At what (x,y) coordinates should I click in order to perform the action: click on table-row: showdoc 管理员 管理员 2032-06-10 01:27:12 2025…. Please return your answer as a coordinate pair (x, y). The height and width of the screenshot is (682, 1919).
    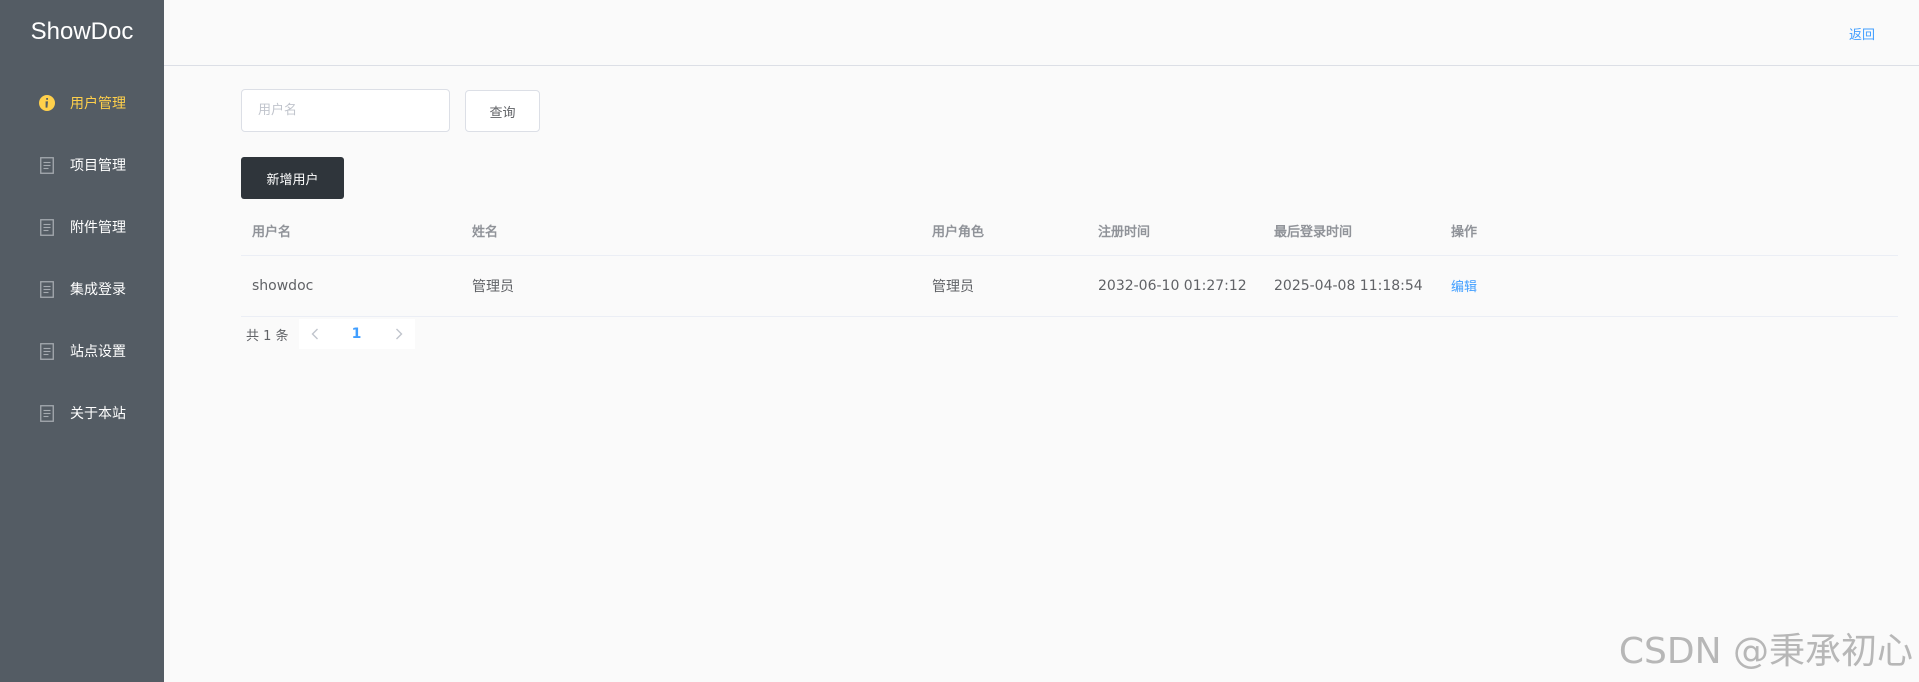
    Looking at the image, I should click on (1069, 286).